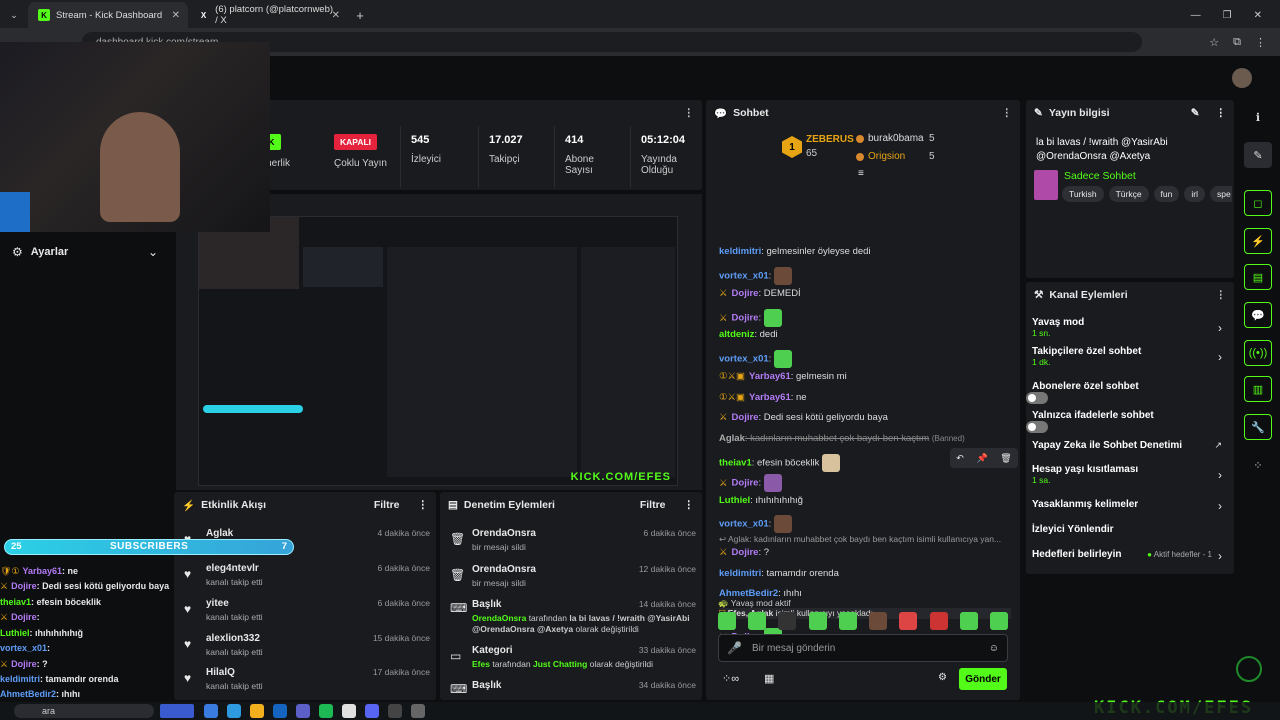  What do you see at coordinates (1130, 476) in the screenshot?
I see `action-account-age: Hesap yaşı kısıtlaması 1 sa. ›` at bounding box center [1130, 476].